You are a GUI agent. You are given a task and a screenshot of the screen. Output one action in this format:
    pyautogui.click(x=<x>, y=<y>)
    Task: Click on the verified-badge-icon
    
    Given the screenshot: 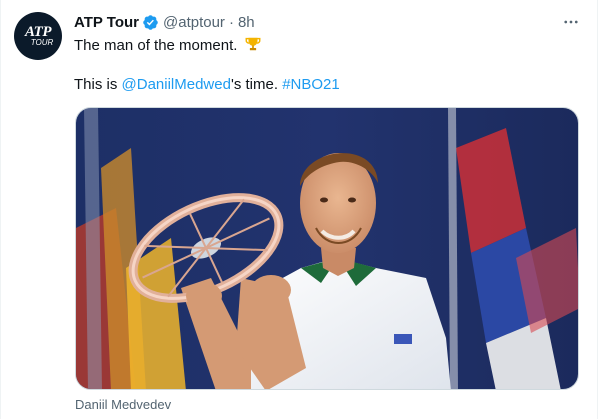 What is the action you would take?
    pyautogui.click(x=150, y=22)
    